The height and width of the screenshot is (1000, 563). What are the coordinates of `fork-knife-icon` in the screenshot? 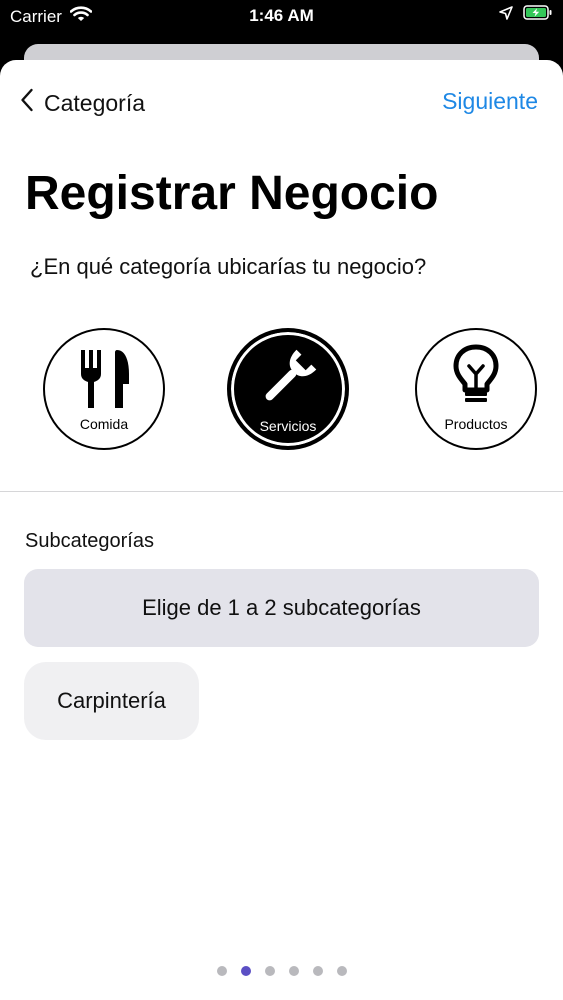 It's located at (105, 379).